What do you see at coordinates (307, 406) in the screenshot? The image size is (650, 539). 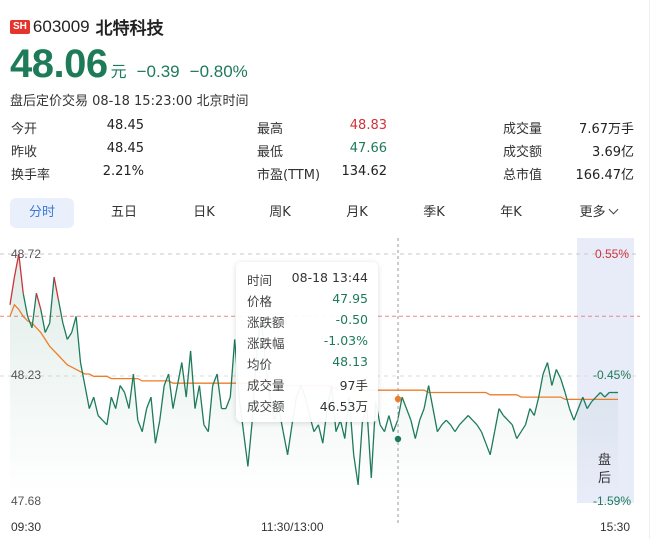 I see `tooltip-row-turnover: 成交额 46.53万` at bounding box center [307, 406].